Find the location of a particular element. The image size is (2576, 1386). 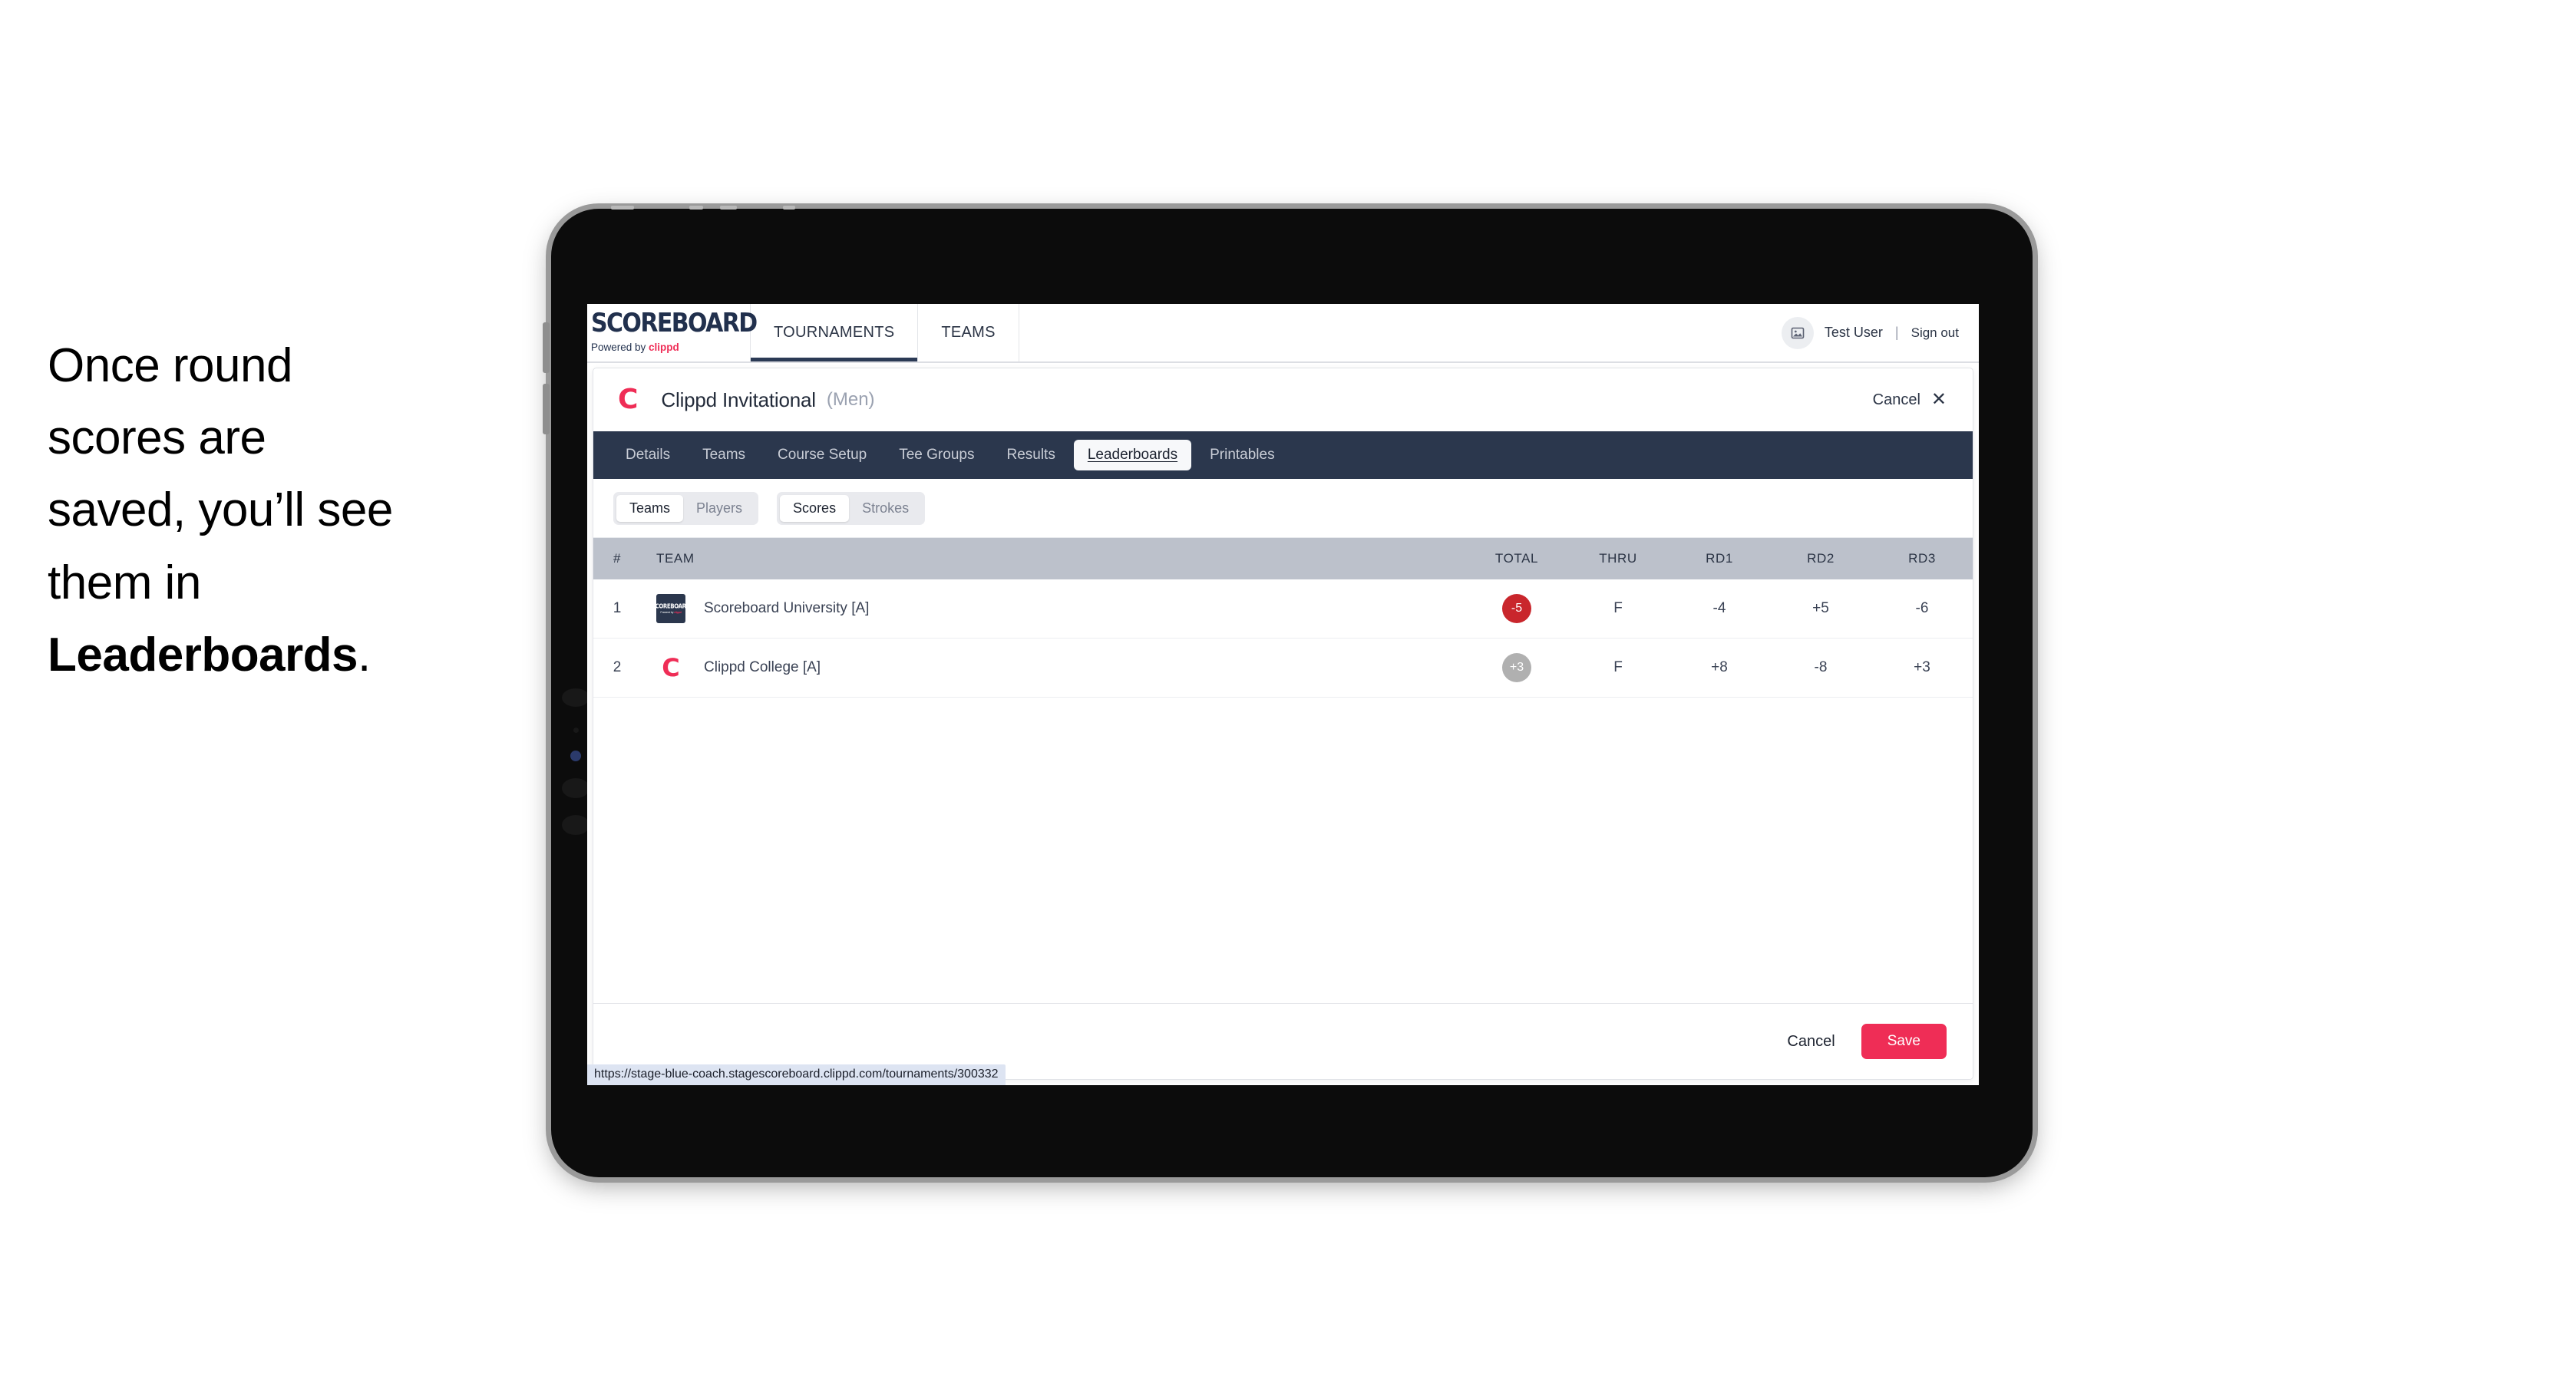

cell-rd3: -6 is located at coordinates (1922, 608).